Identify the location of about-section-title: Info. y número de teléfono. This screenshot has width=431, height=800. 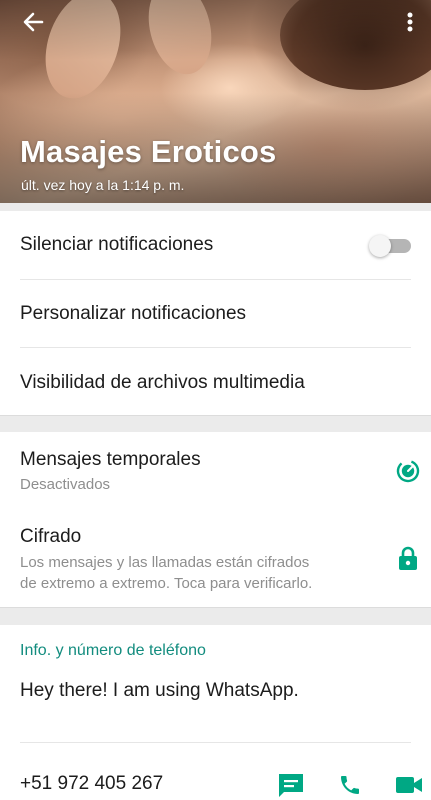
(113, 650).